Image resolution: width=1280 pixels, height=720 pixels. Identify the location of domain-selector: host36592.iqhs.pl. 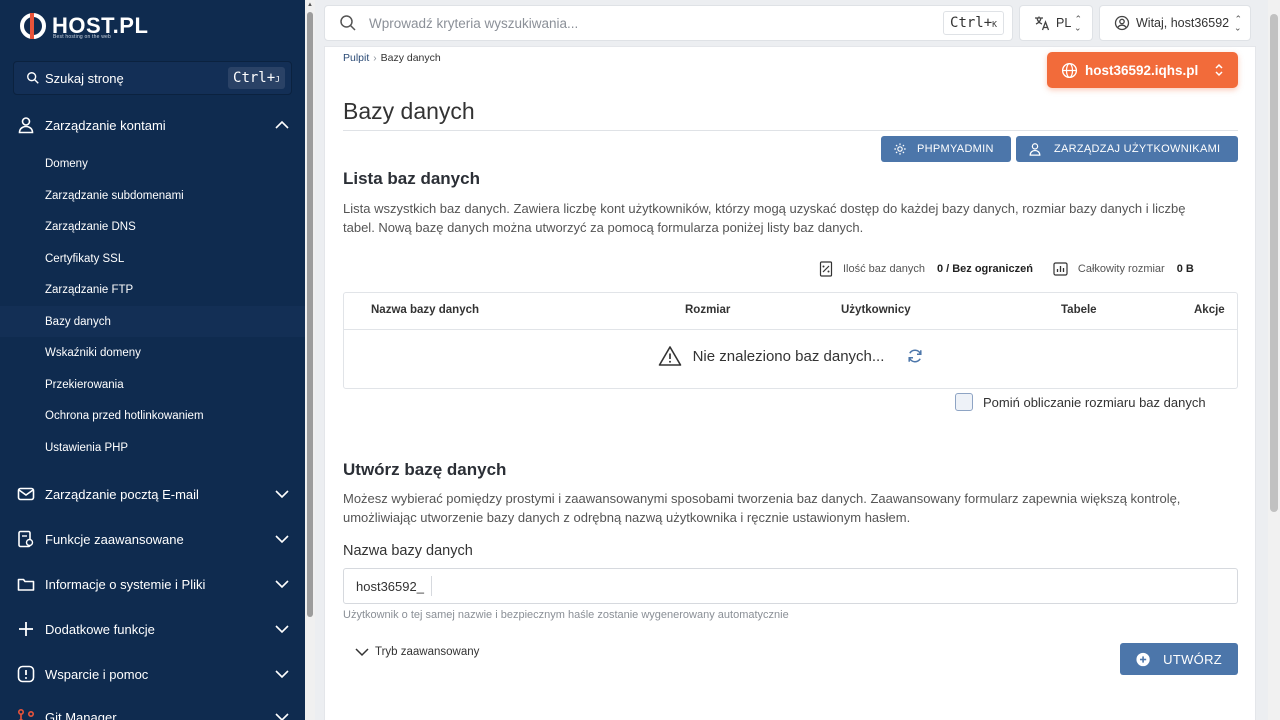
(1142, 70).